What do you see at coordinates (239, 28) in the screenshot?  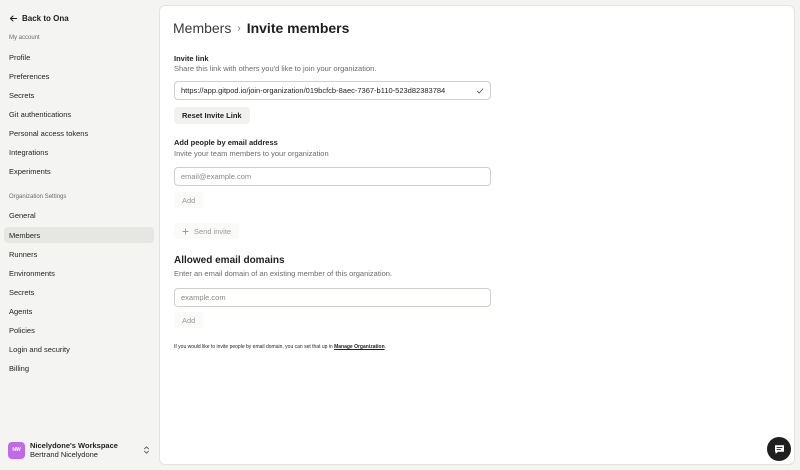 I see `chevron-right-icon: ›` at bounding box center [239, 28].